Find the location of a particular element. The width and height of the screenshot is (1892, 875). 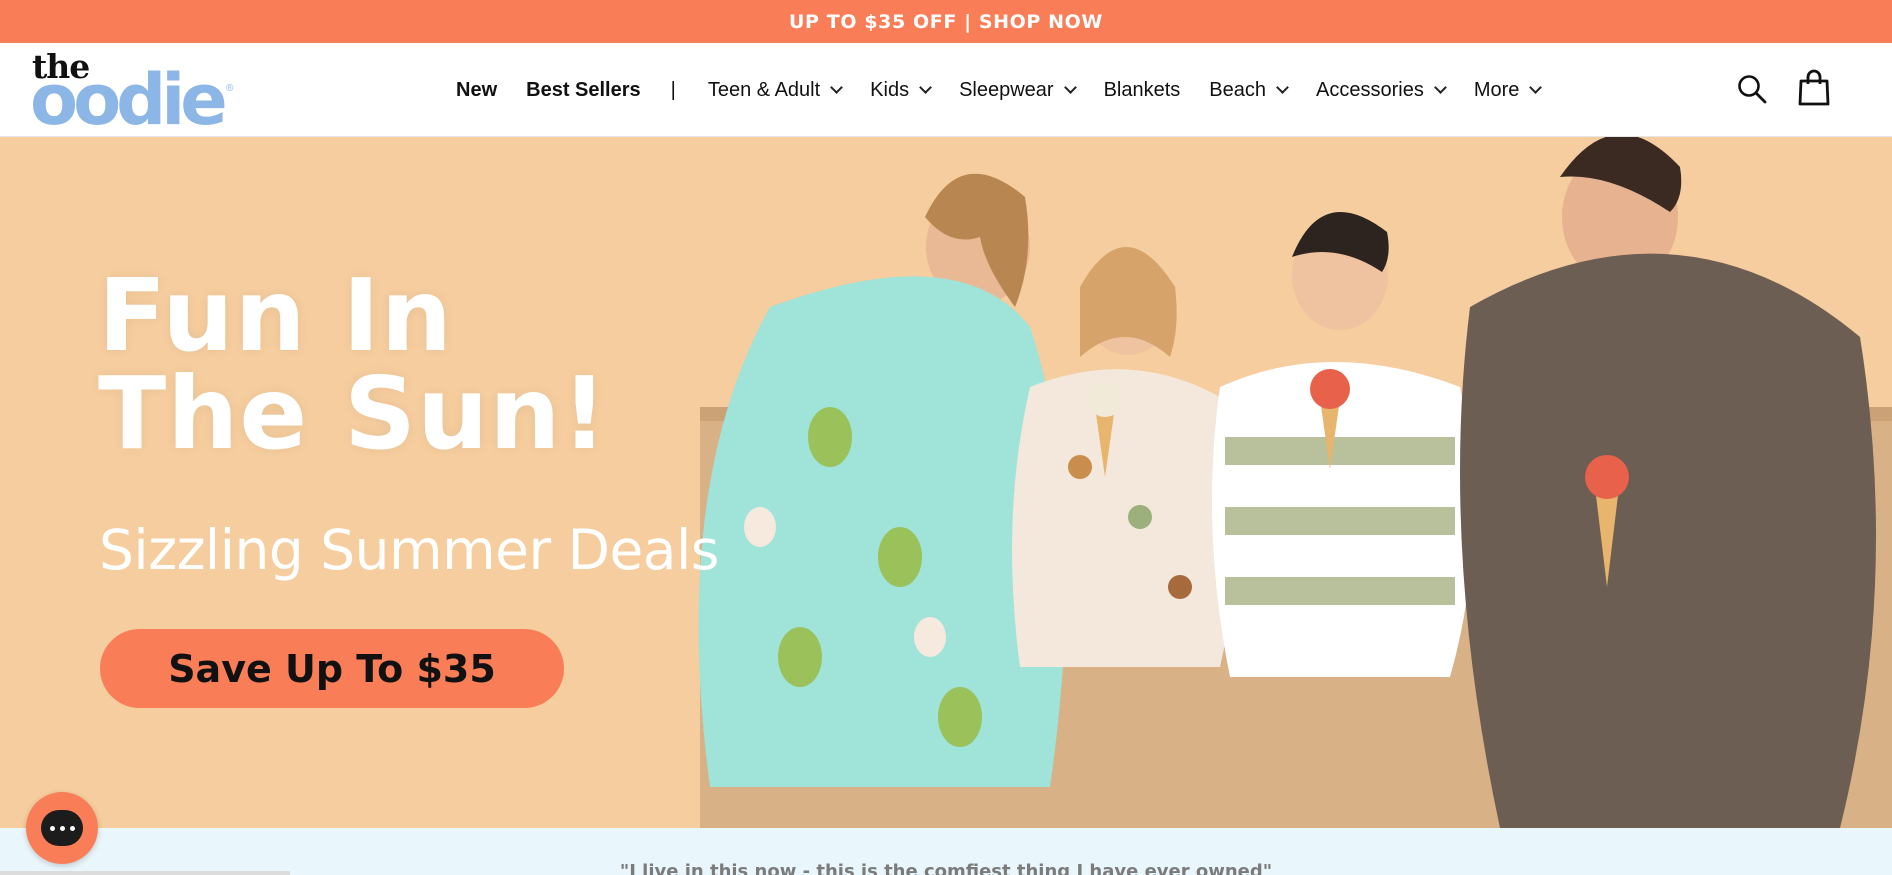

divider is located at coordinates (145, 873).